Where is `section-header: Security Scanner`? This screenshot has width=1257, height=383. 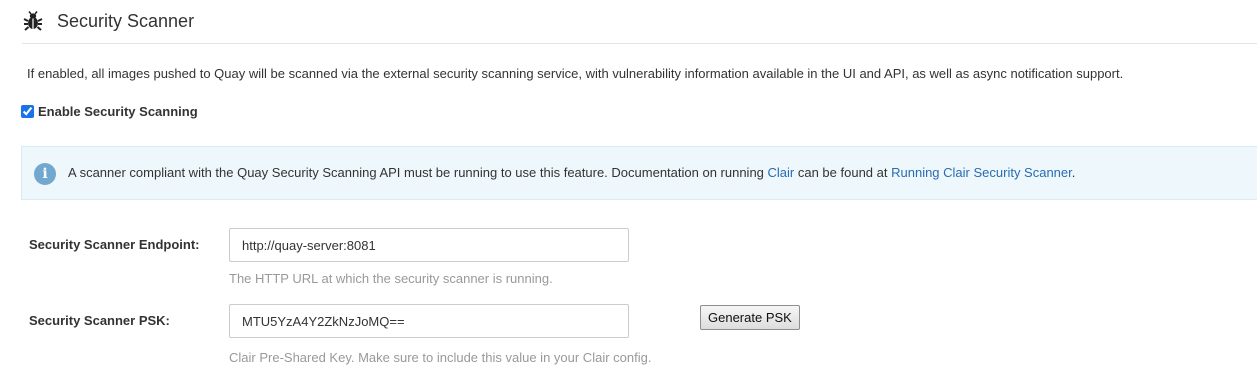
section-header: Security Scanner is located at coordinates (639, 22).